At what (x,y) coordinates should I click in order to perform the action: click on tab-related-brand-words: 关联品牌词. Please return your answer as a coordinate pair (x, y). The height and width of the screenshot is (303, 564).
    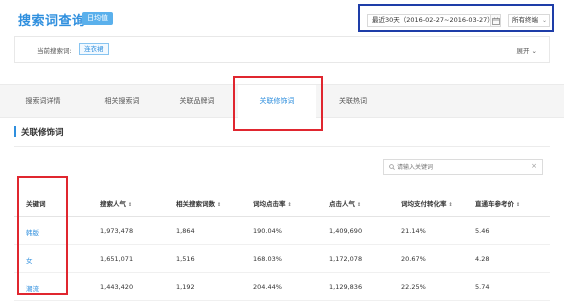
    Looking at the image, I should click on (197, 101).